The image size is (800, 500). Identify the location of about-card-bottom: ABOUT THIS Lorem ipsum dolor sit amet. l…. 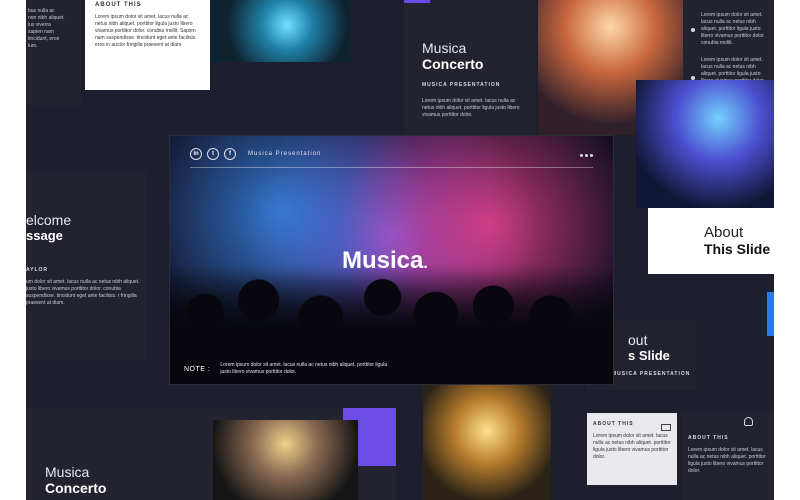
(632, 449).